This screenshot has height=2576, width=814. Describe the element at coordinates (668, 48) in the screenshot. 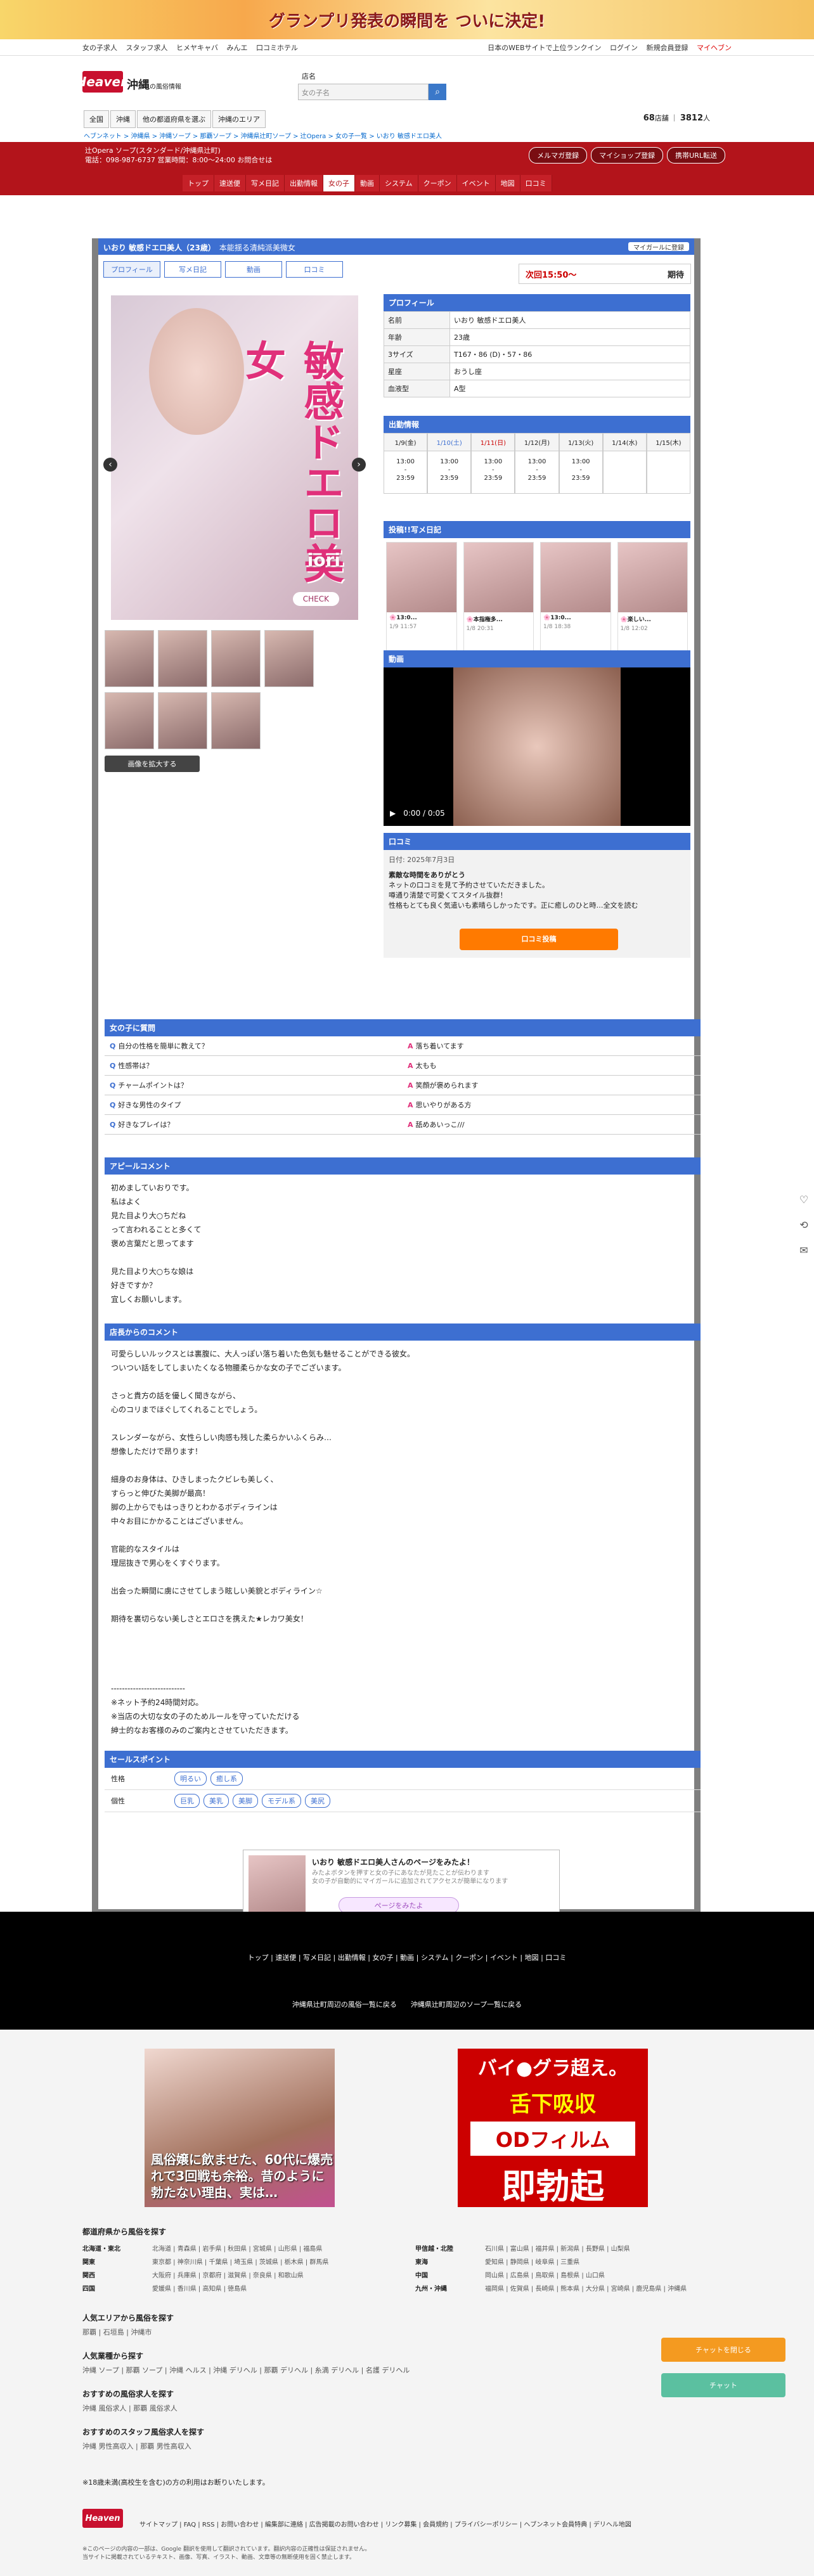

I see `register-link: 新規会員登録` at that location.